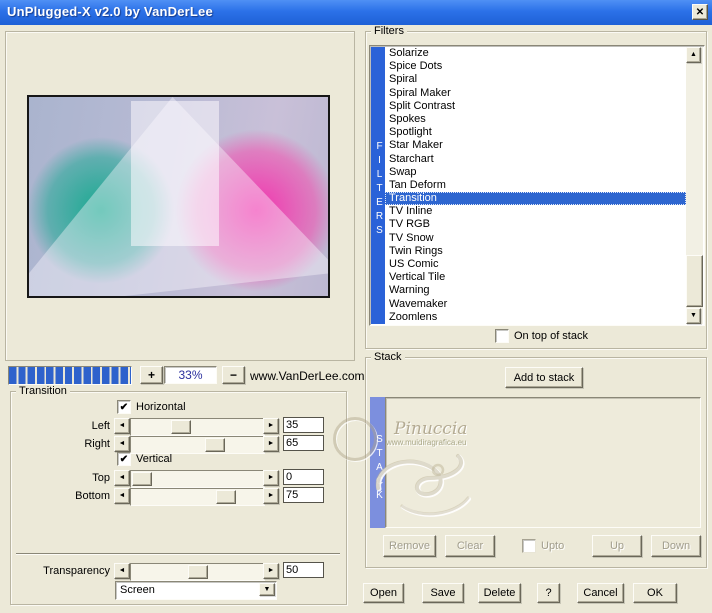  Describe the element at coordinates (535, 145) in the screenshot. I see `filter-list-item: Star Maker` at that location.